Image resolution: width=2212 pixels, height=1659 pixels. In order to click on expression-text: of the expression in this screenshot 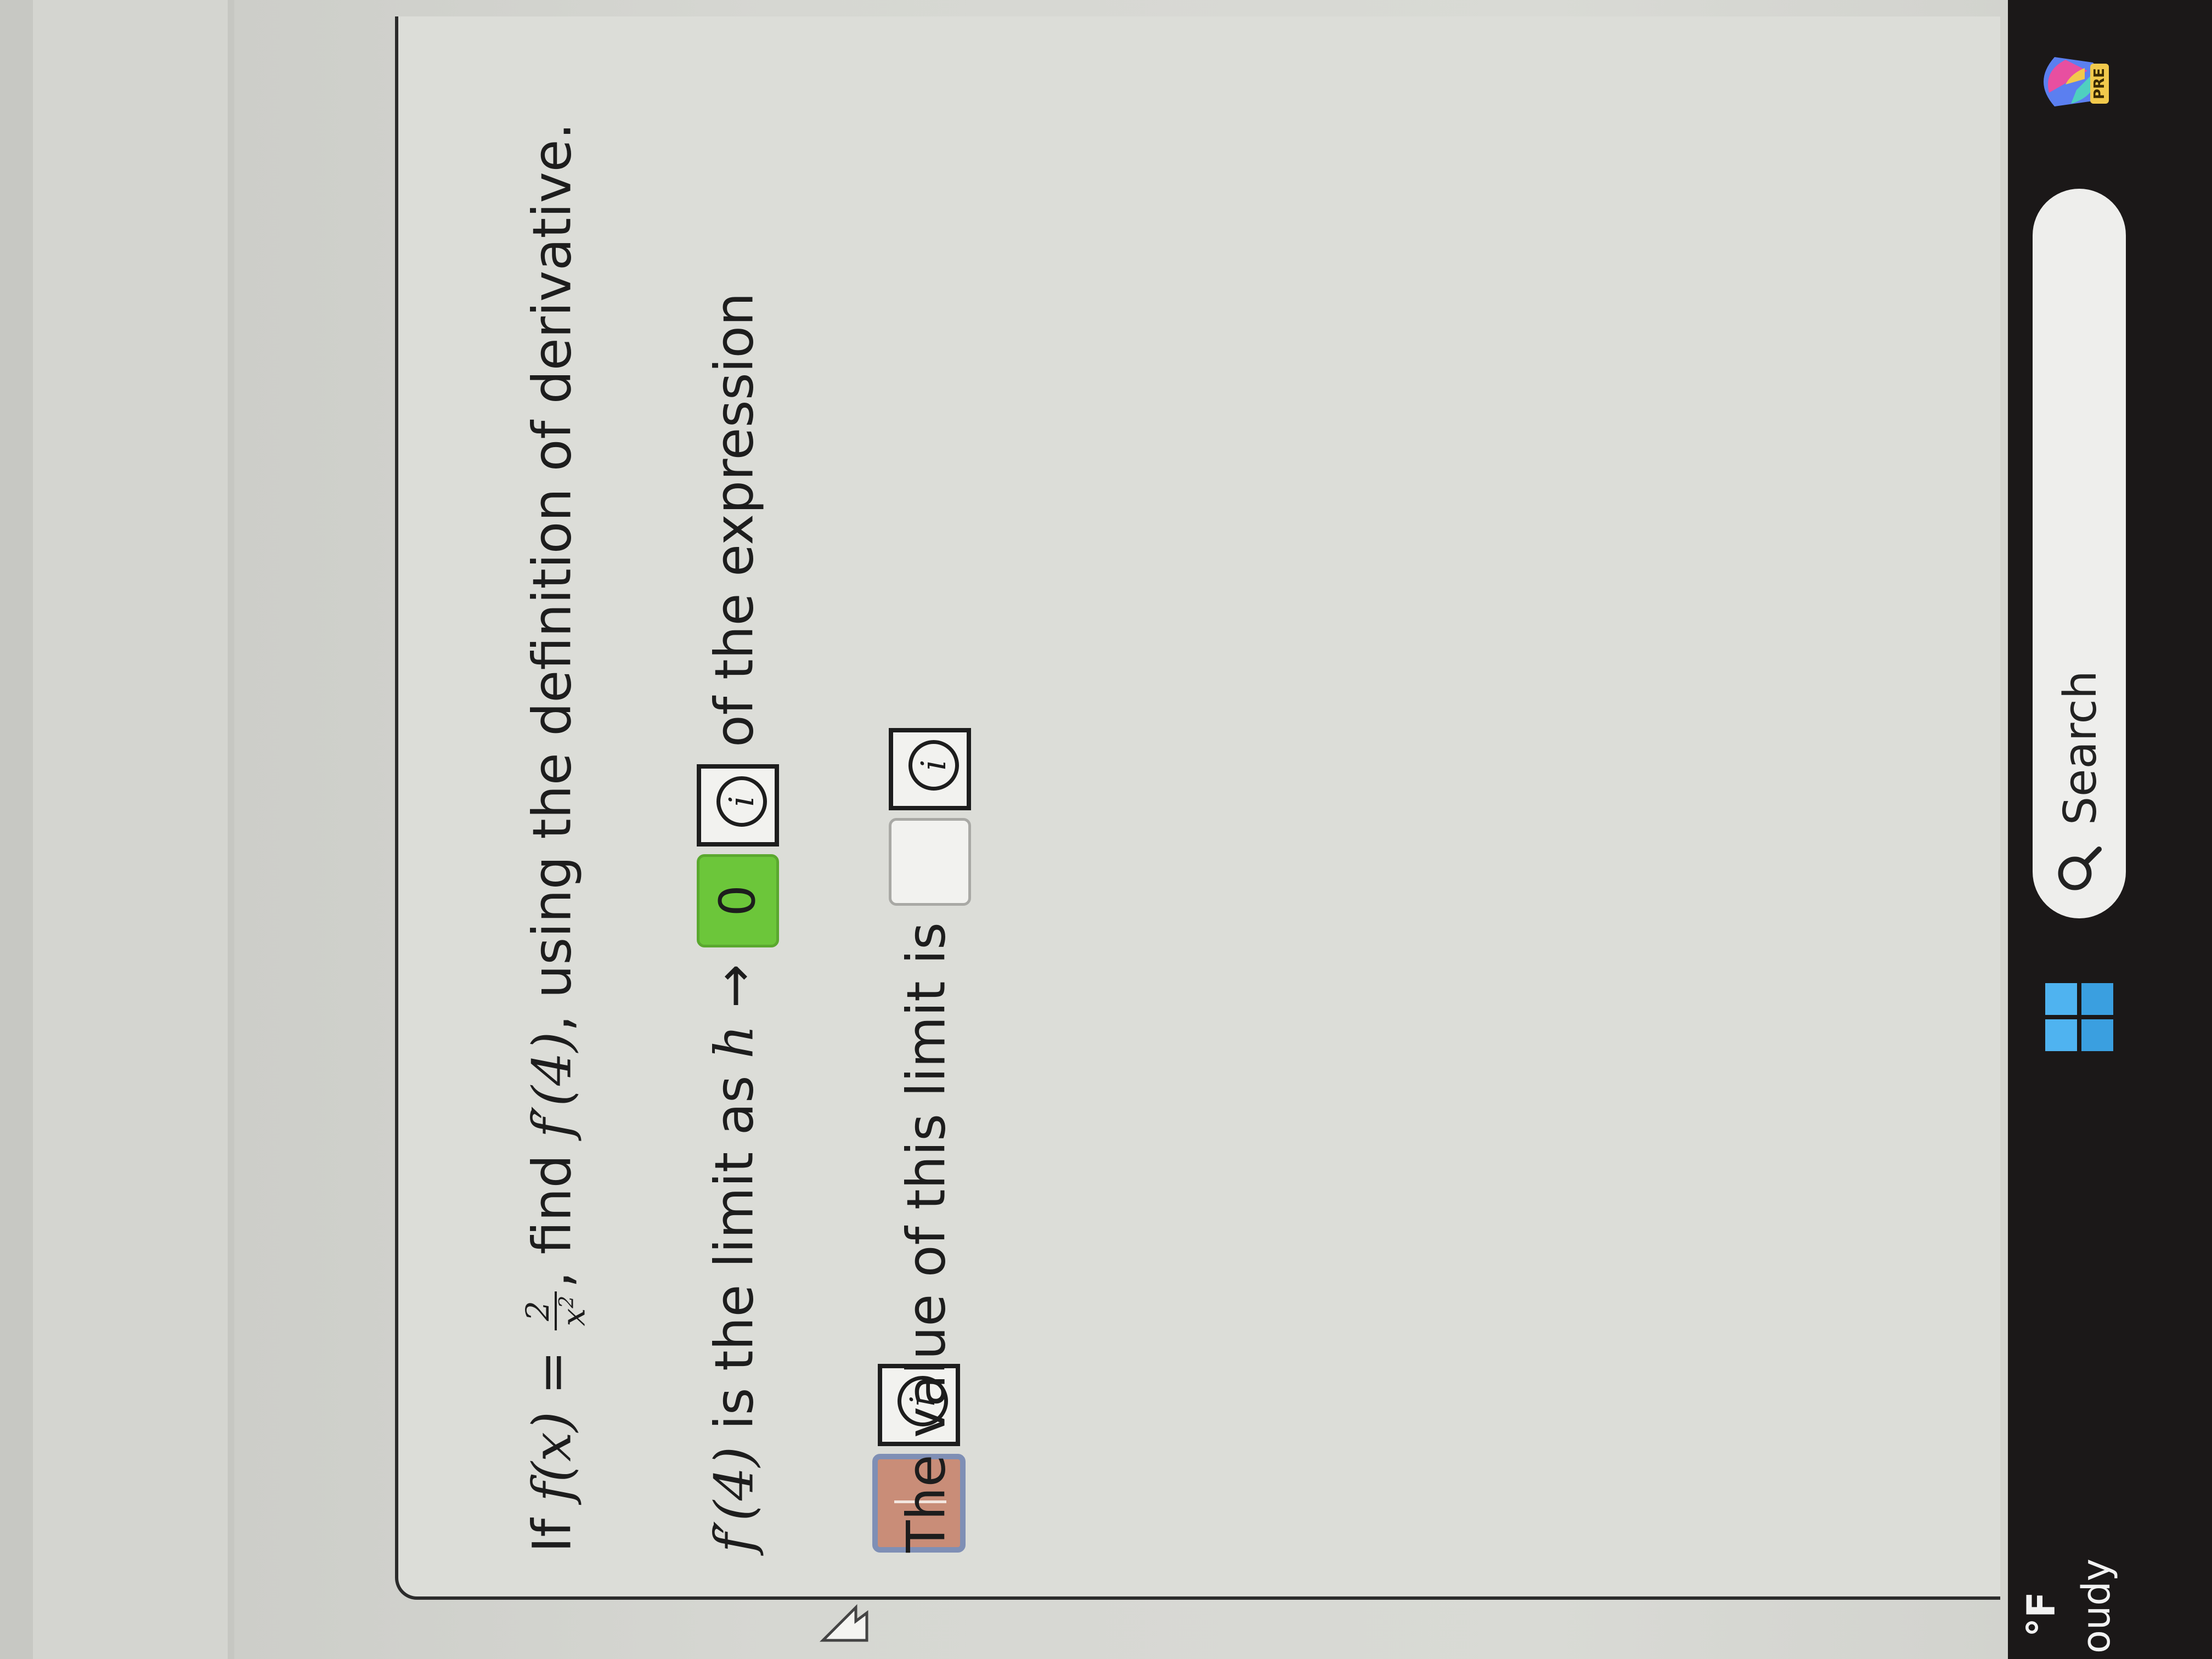, I will do `click(734, 520)`.